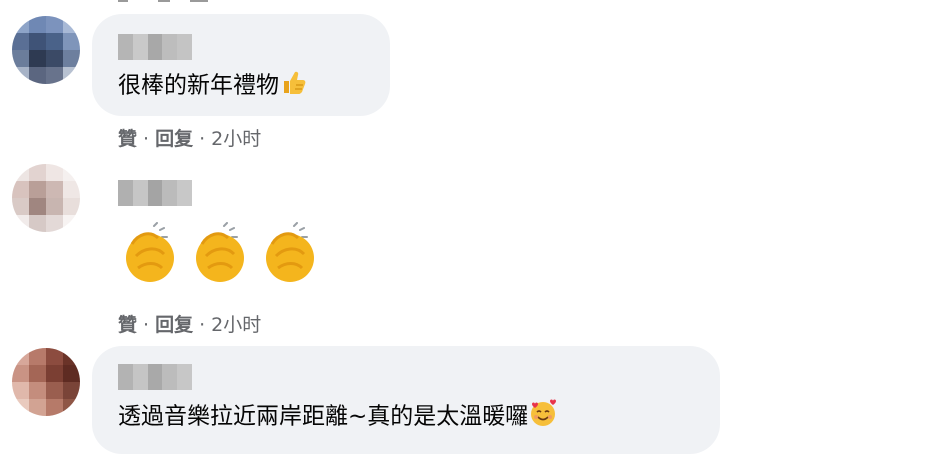 The width and height of the screenshot is (951, 454). What do you see at coordinates (323, 416) in the screenshot?
I see `comment-text-content: 透過音樂拉近兩岸距離~真的是太溫暖囉` at bounding box center [323, 416].